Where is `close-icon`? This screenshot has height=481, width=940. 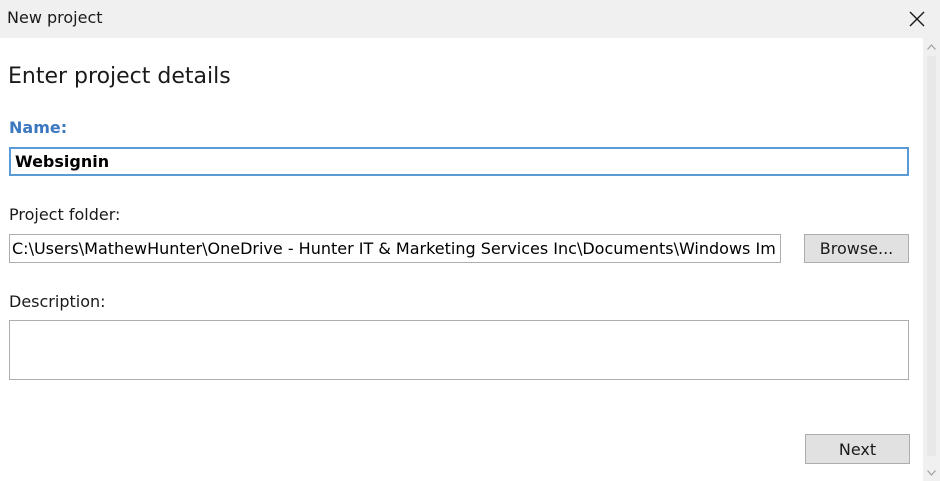
close-icon is located at coordinates (917, 19).